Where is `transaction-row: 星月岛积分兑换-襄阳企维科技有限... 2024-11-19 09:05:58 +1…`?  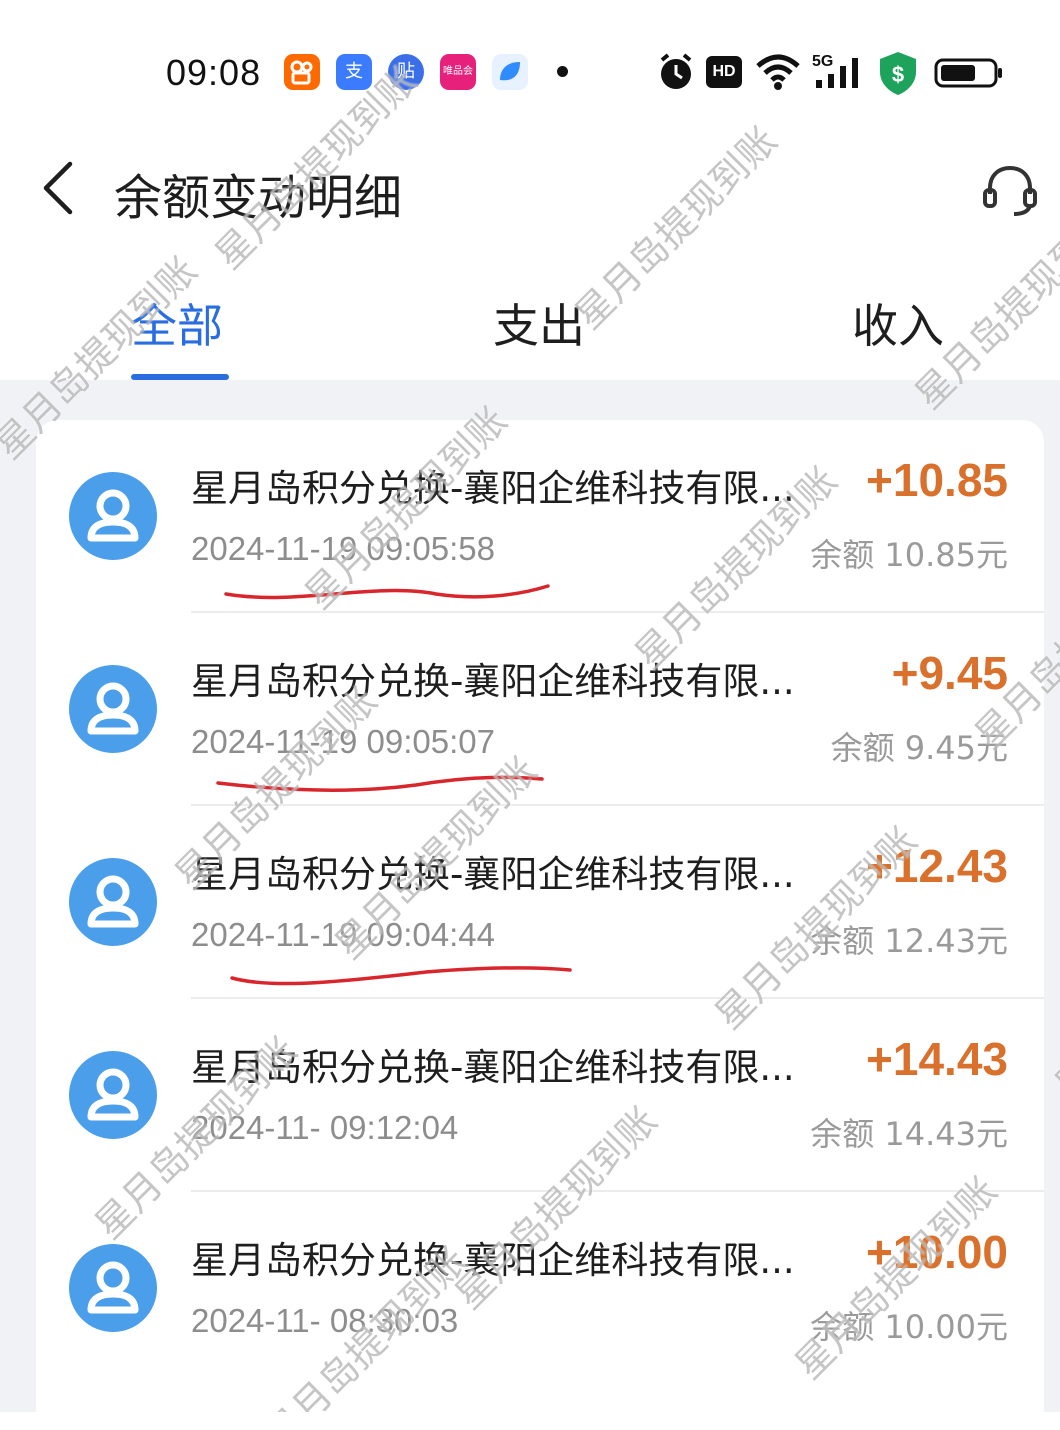 transaction-row: 星月岛积分兑换-襄阳企维科技有限... 2024-11-19 09:05:58 +1… is located at coordinates (540, 516).